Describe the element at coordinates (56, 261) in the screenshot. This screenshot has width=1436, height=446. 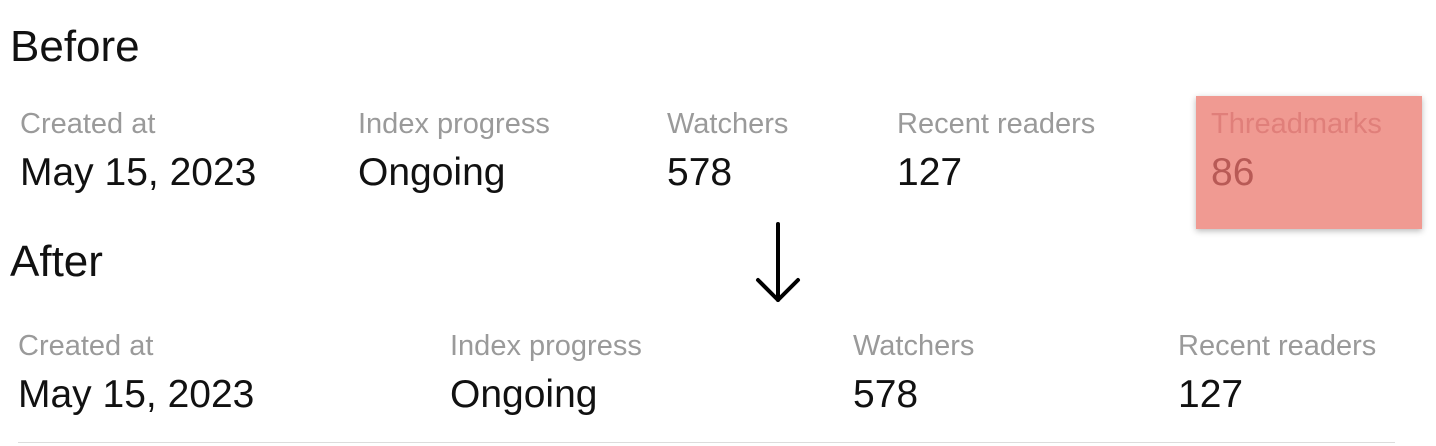
I see `after-heading: After` at that location.